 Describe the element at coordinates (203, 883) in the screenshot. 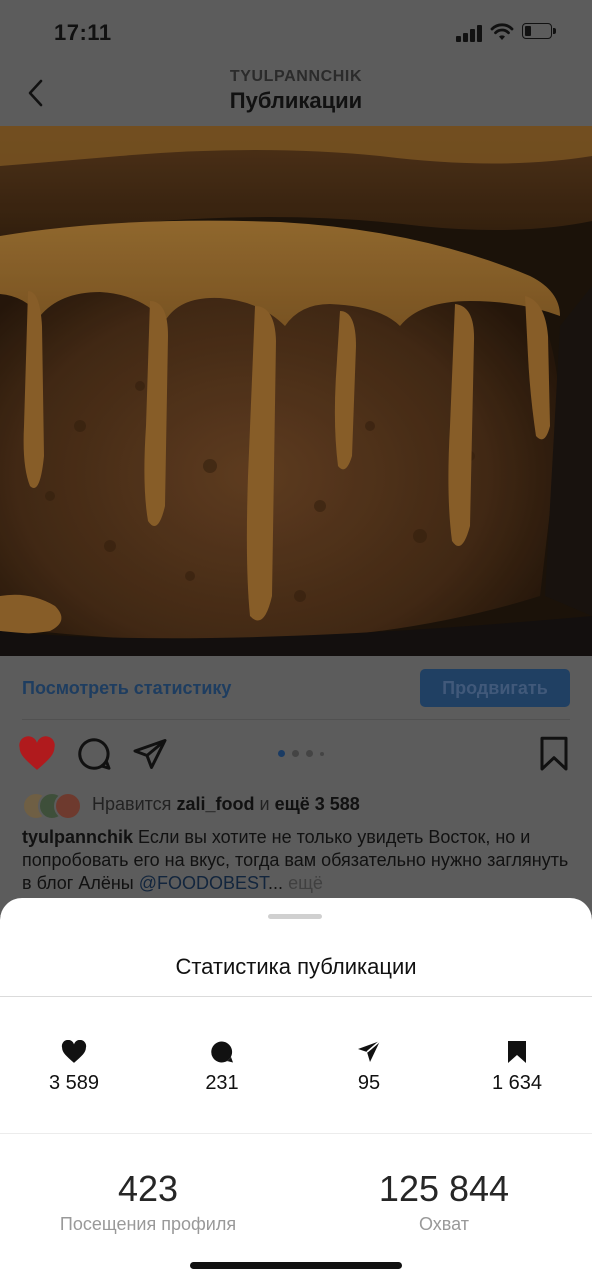

I see `caption-mention: @FOODOBEST` at that location.